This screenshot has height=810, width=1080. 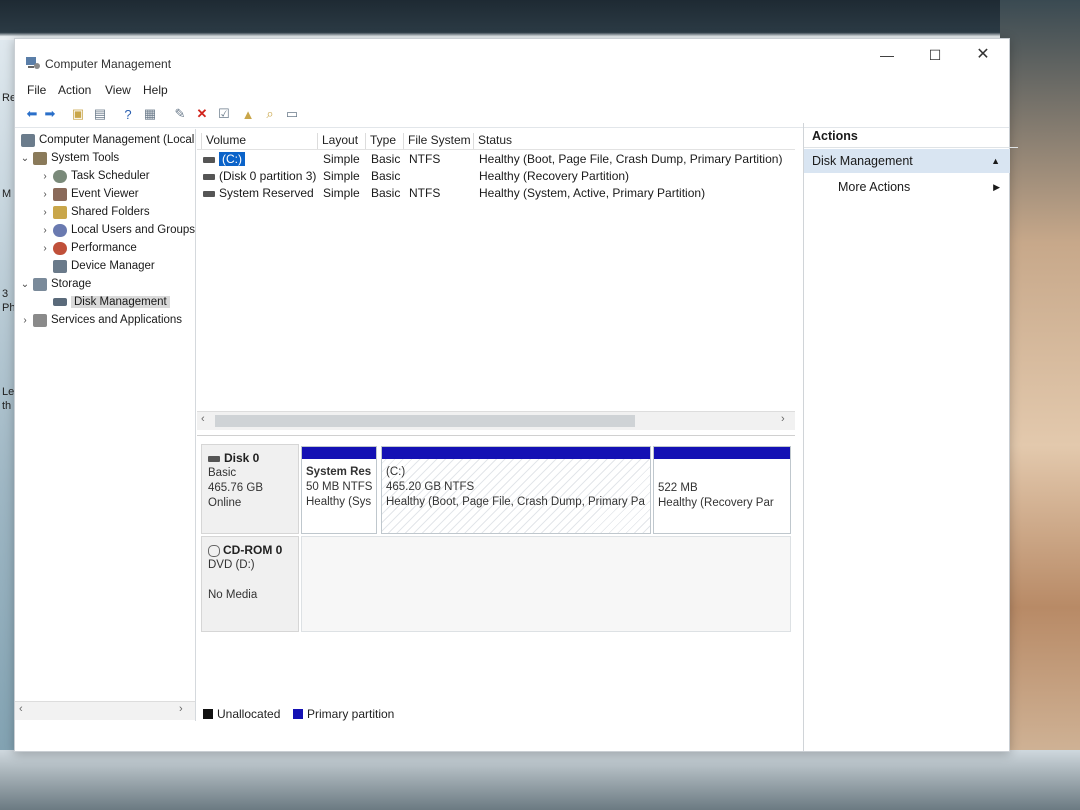 What do you see at coordinates (341, 176) in the screenshot?
I see `volume-layout: Simple` at bounding box center [341, 176].